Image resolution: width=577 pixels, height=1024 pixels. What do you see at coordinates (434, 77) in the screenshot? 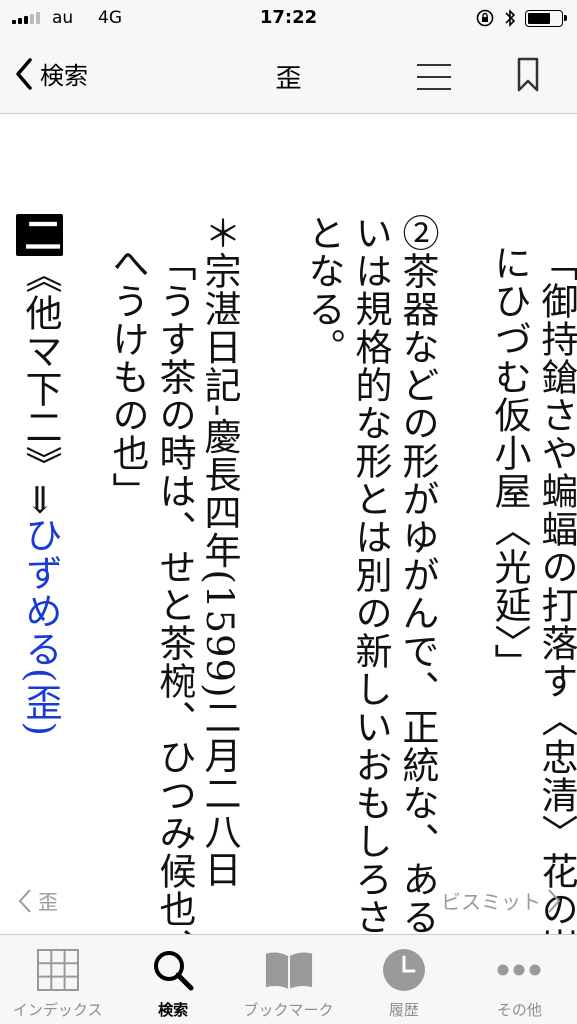
I see `menu-button` at bounding box center [434, 77].